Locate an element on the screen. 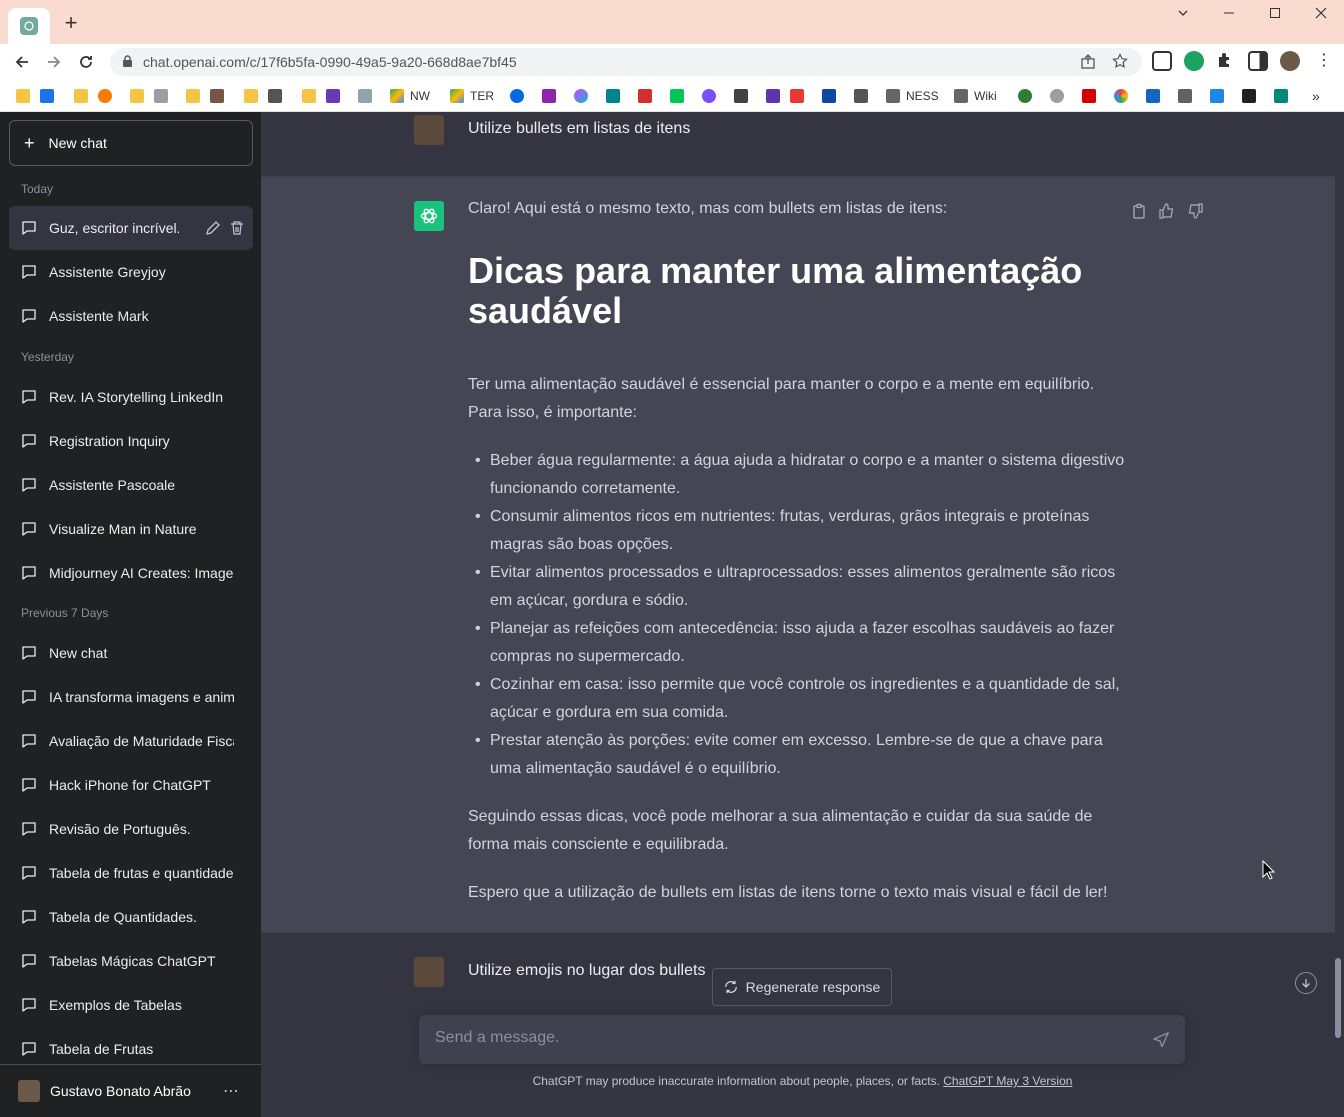 The image size is (1344, 1117). bookmark-ness: NESS is located at coordinates (912, 96).